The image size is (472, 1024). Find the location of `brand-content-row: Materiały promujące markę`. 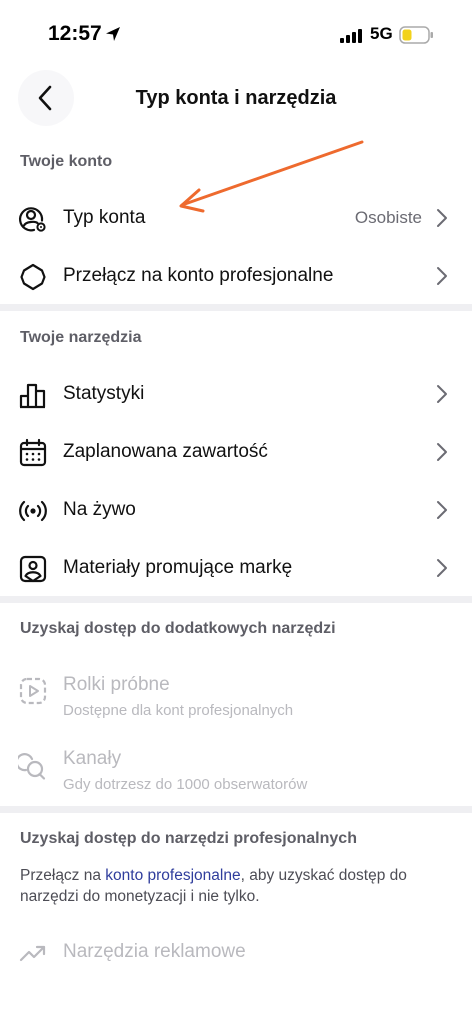

brand-content-row: Materiały promujące markę is located at coordinates (236, 568).